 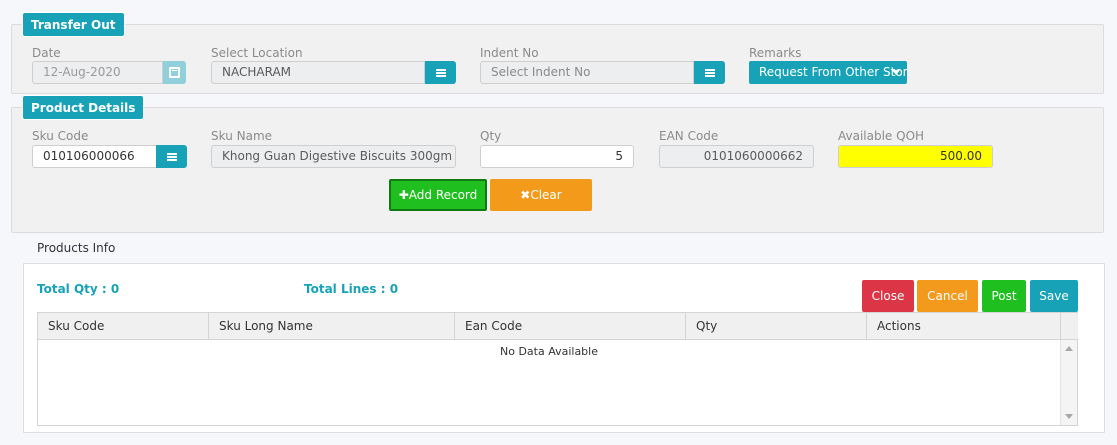 I want to click on available-qoh-label: Available QOH, so click(x=881, y=136).